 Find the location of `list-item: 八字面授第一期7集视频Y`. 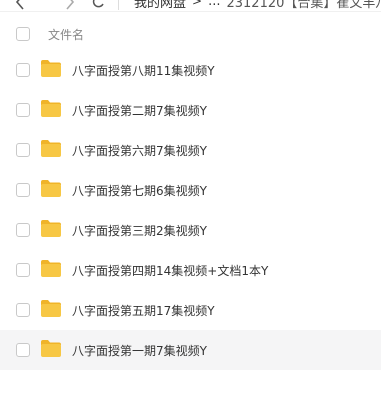

list-item: 八字面授第一期7集视频Y is located at coordinates (190, 350).